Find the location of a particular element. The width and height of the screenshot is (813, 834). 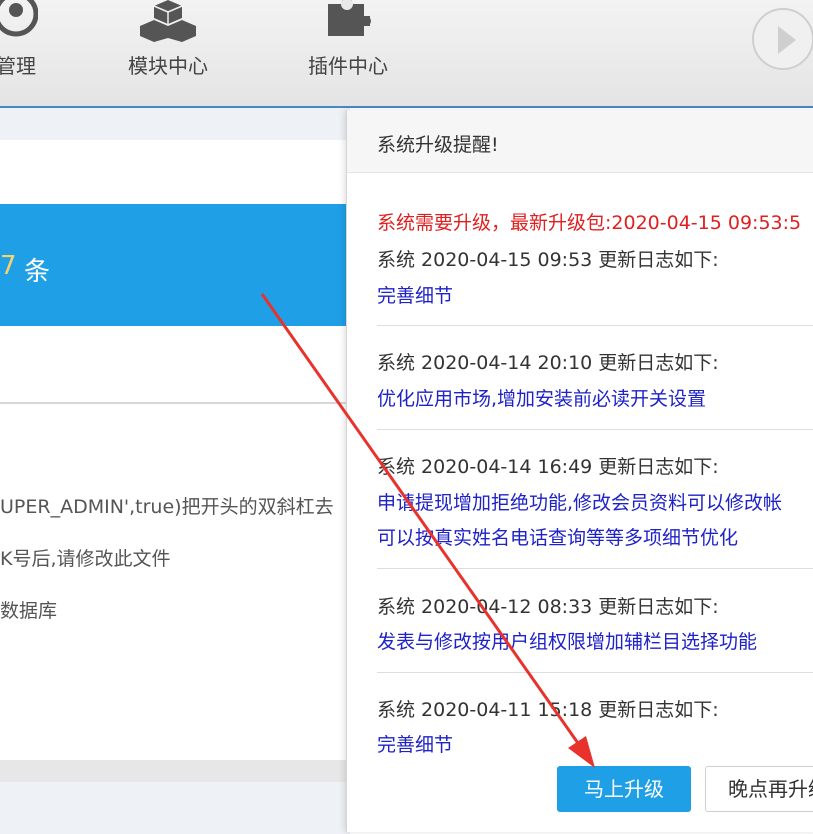

nav-item-label: 插件中心 is located at coordinates (348, 66).